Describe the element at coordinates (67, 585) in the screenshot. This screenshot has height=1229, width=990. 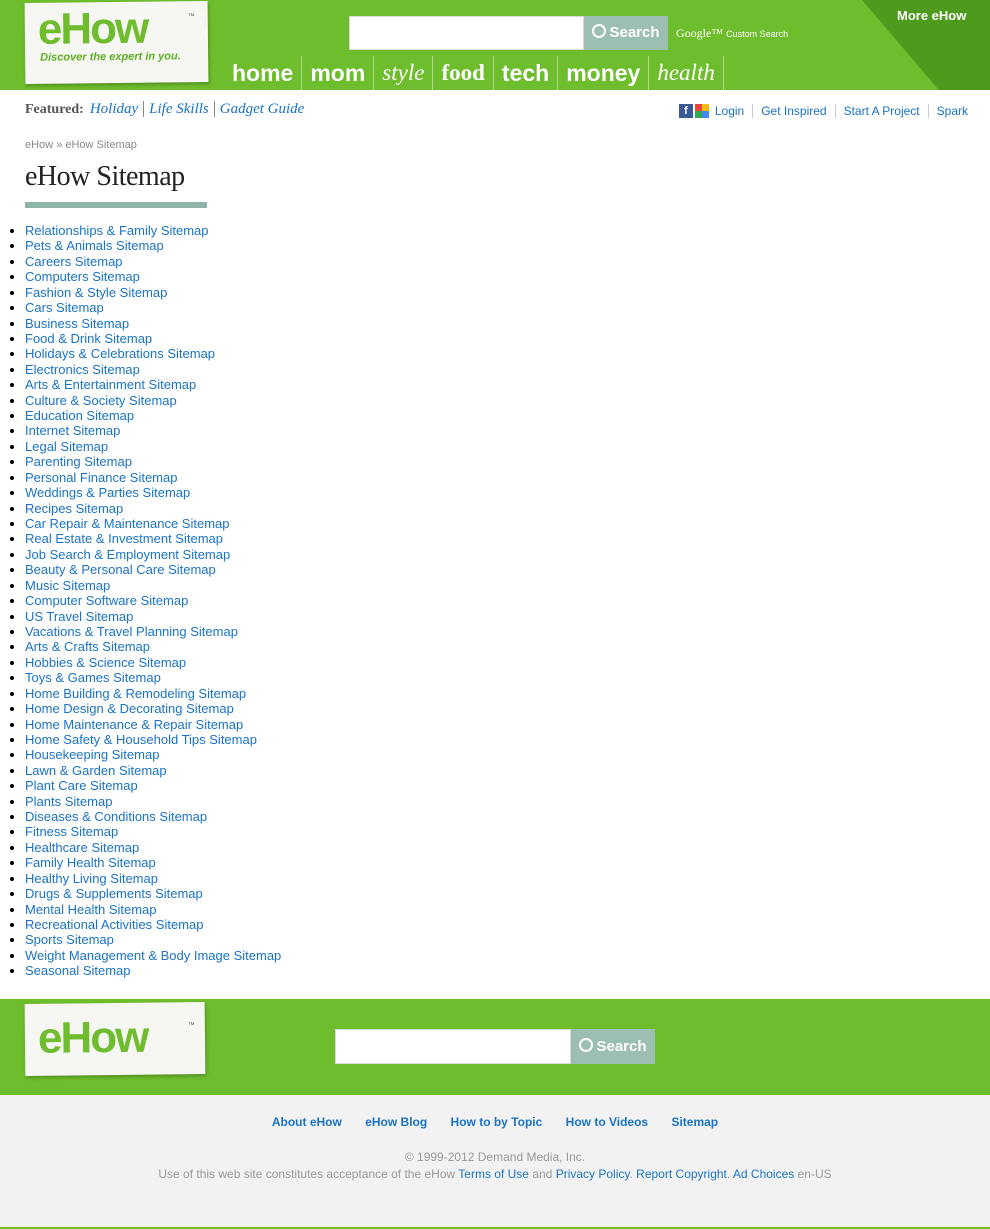
I see `sitemap-link: Music Sitemap` at that location.